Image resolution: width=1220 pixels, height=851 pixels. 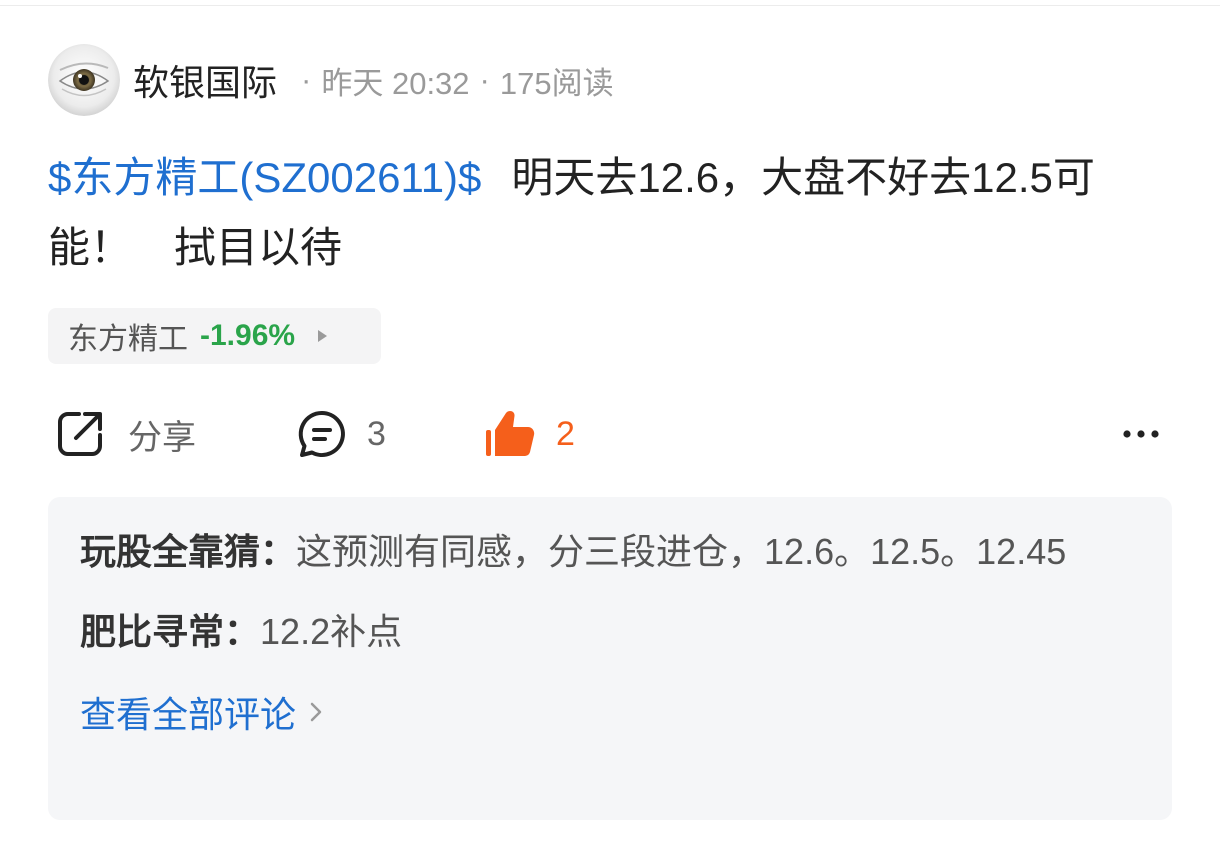 What do you see at coordinates (322, 336) in the screenshot?
I see `play-arrow-icon` at bounding box center [322, 336].